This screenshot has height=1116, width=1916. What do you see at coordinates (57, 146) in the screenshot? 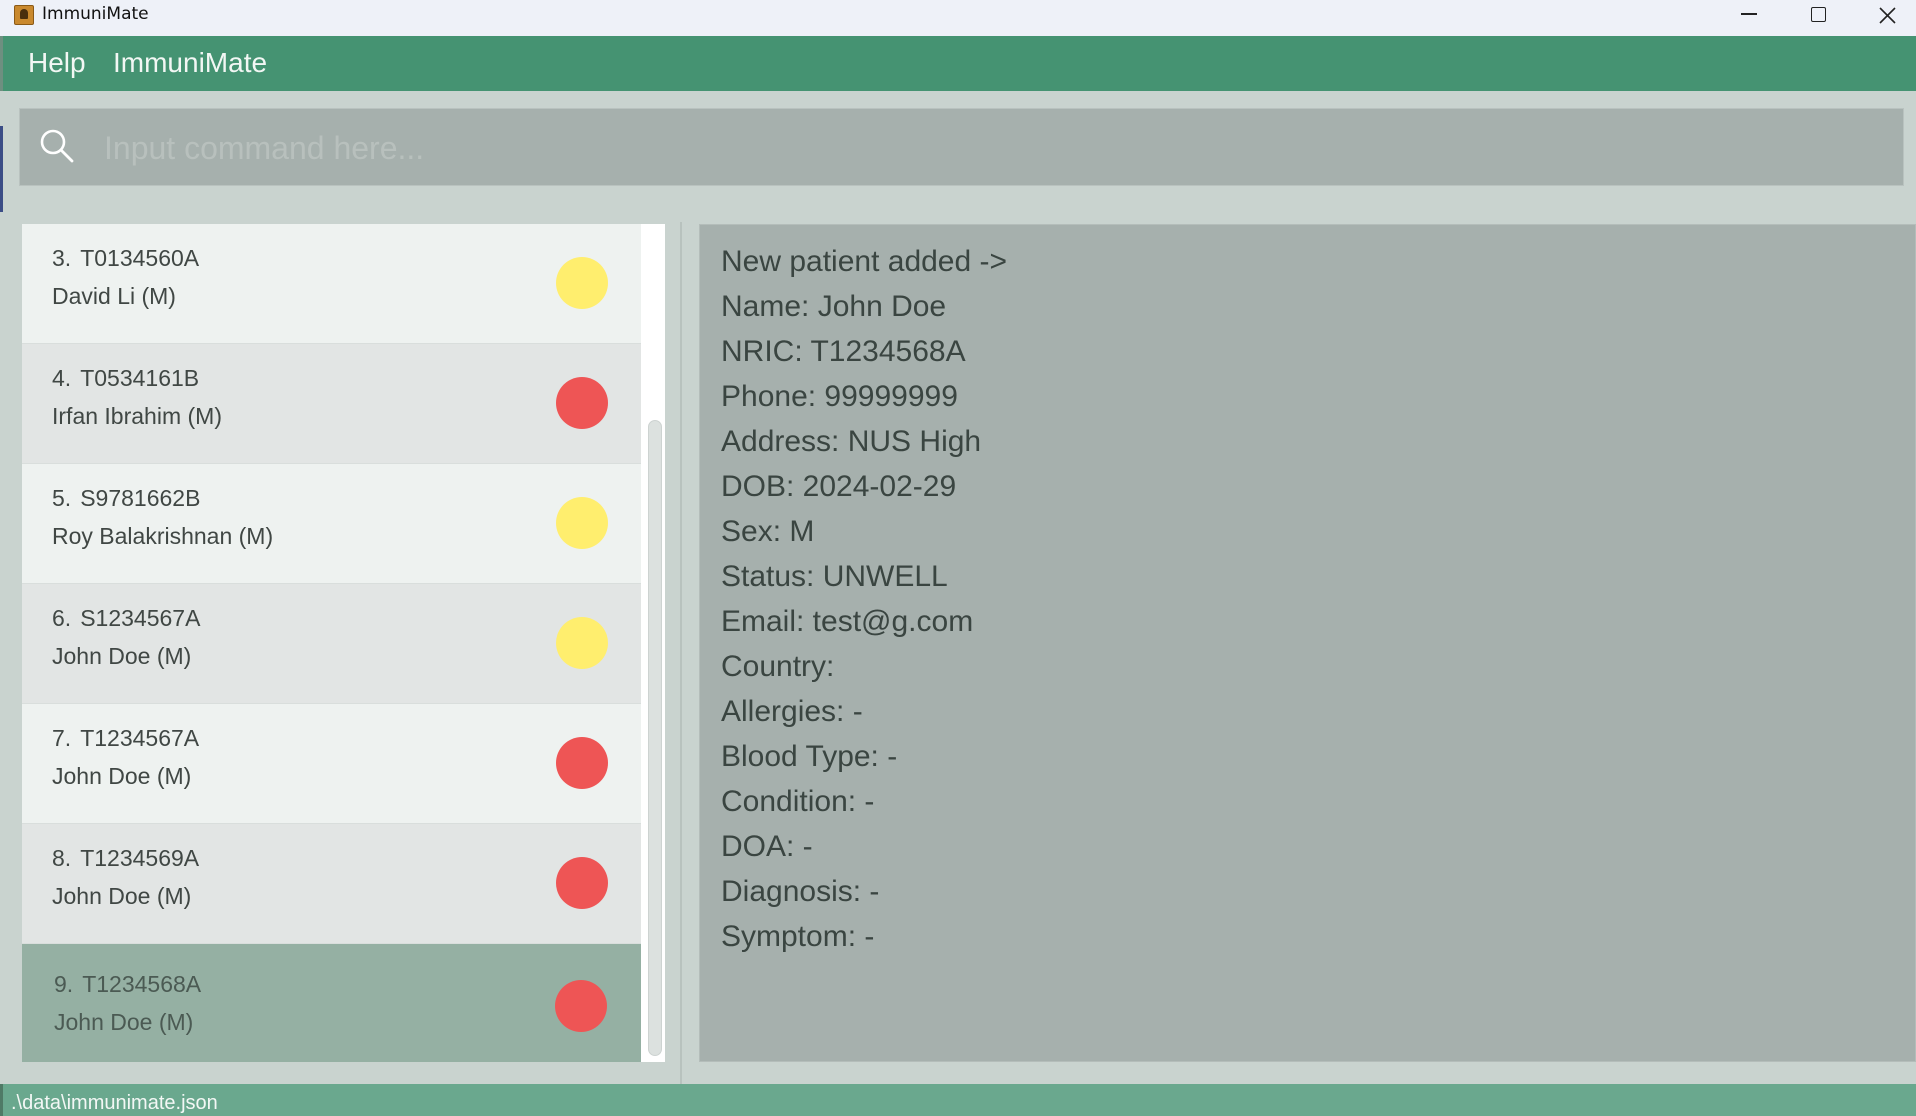
I see `search-icon` at bounding box center [57, 146].